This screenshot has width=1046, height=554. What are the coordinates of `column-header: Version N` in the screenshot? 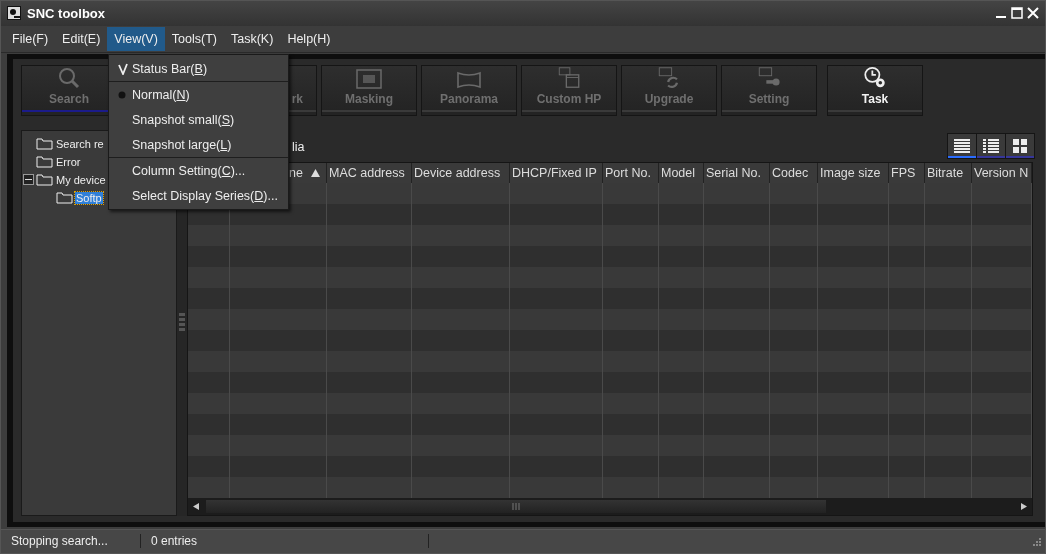 It's located at (1002, 172).